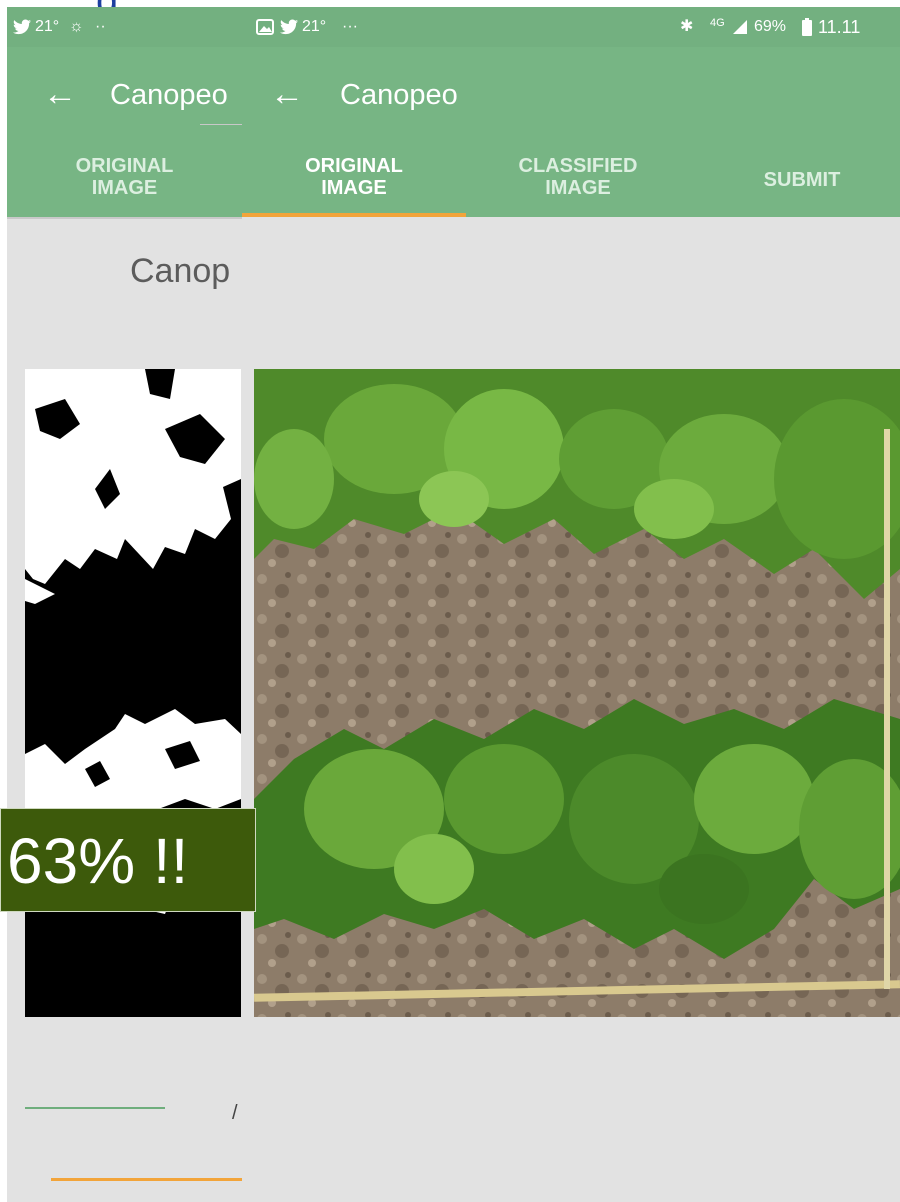 This screenshot has height=1202, width=900. I want to click on status-bar: 21° ☼ ··, so click(124, 27).